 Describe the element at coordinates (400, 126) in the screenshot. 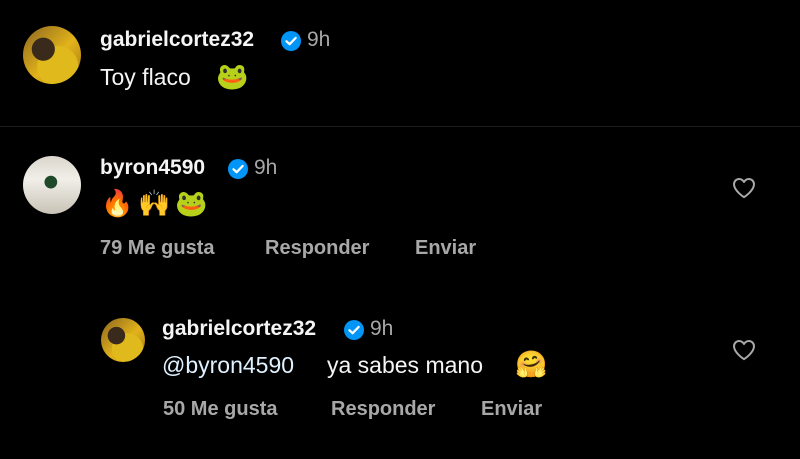

I see `divider` at that location.